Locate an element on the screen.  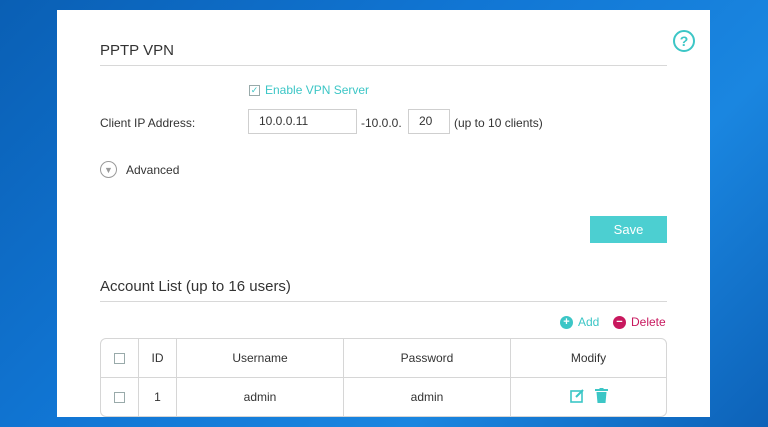
advanced-label: Advanced is located at coordinates (153, 169).